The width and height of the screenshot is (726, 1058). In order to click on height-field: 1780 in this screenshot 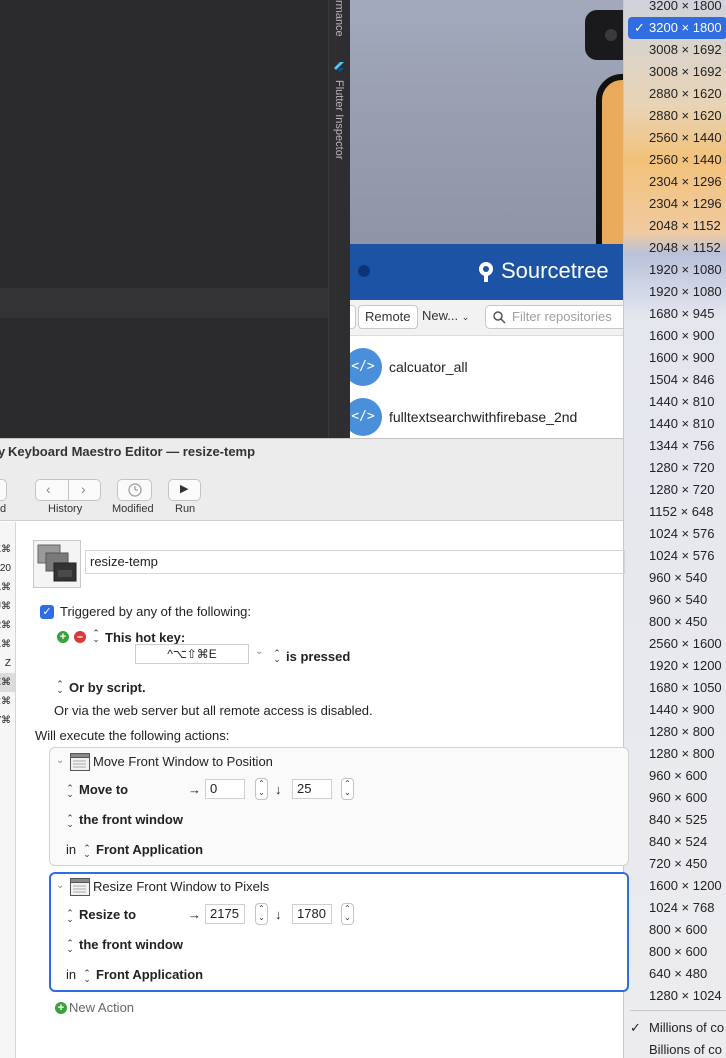, I will do `click(312, 914)`.